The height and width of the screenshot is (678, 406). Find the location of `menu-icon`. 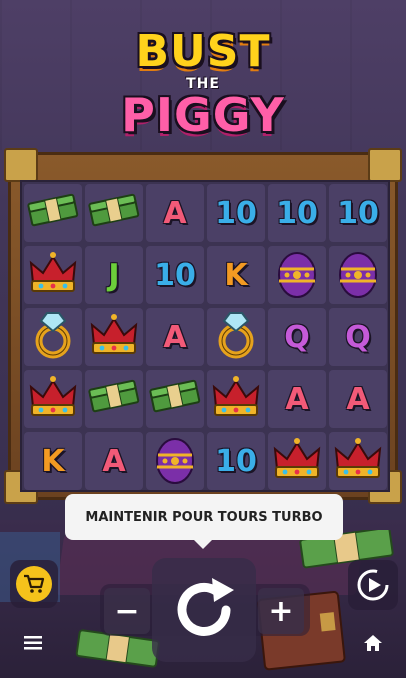

menu-icon is located at coordinates (33, 643).